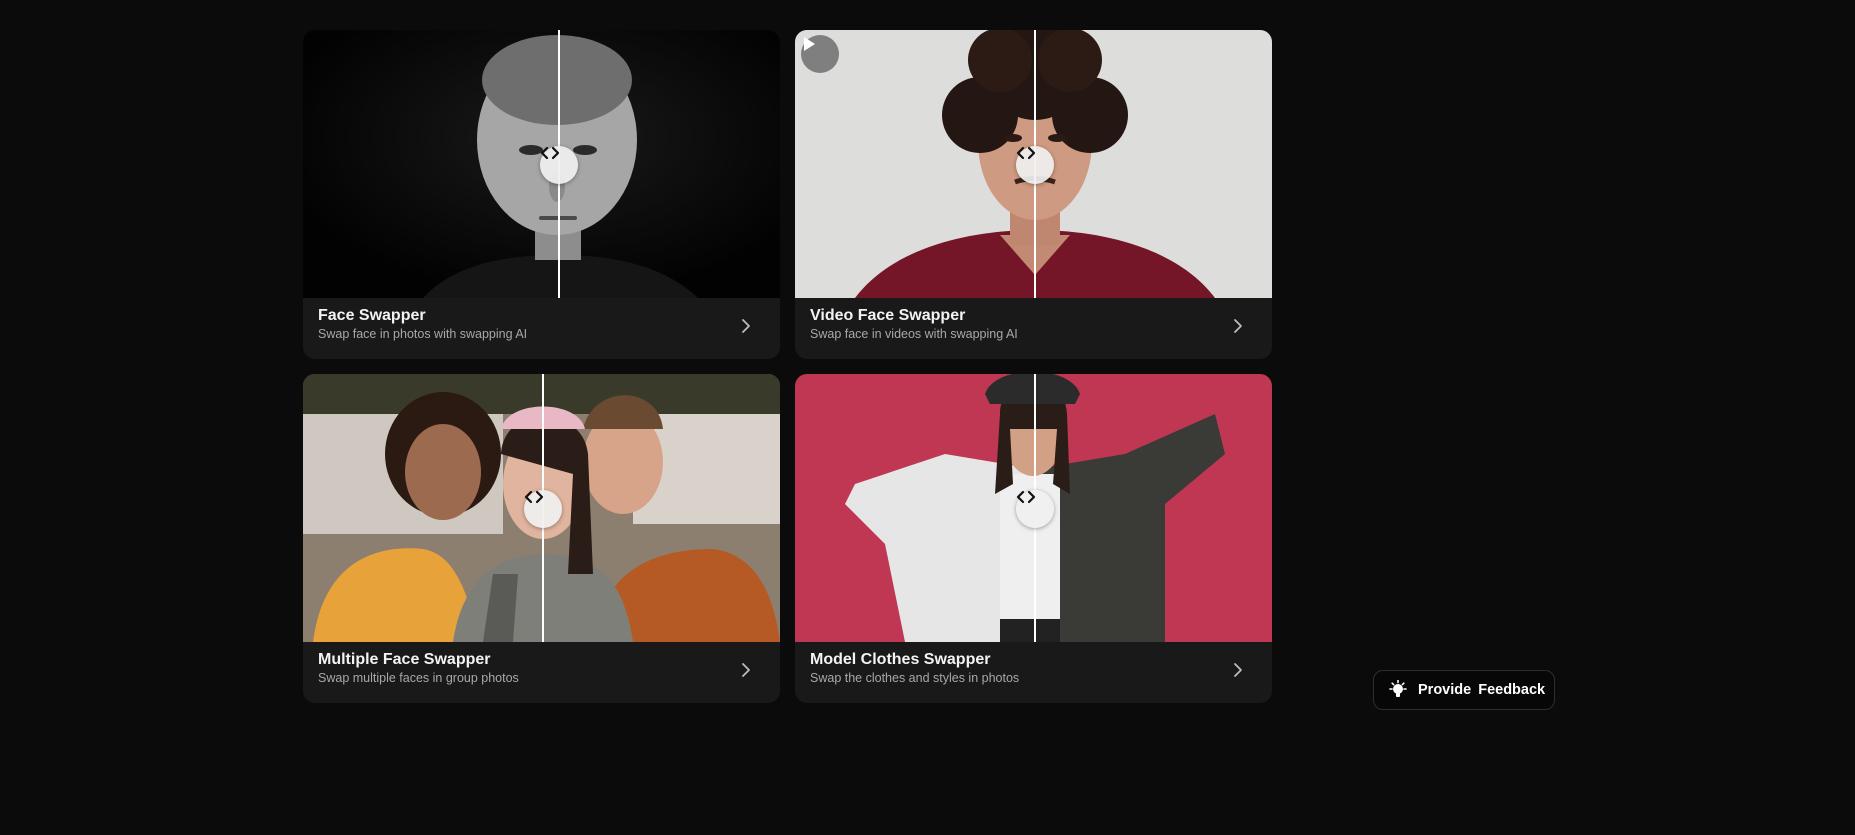 The height and width of the screenshot is (835, 1855). Describe the element at coordinates (914, 334) in the screenshot. I see `card-subtitle: Swap face in videos with swapping AI` at that location.